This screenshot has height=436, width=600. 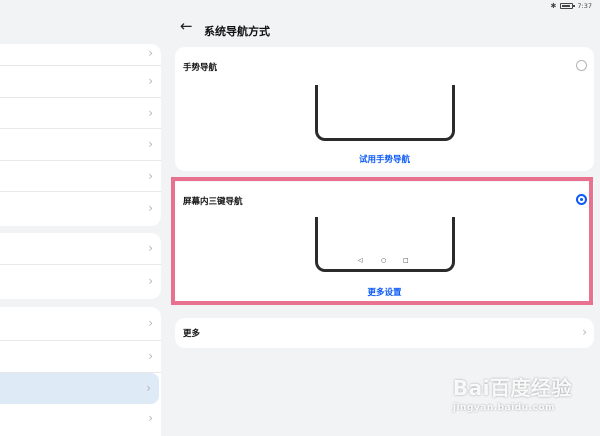 I want to click on baidu-watermark: Bai百度经验 jingyan.baidu.com, so click(x=512, y=392).